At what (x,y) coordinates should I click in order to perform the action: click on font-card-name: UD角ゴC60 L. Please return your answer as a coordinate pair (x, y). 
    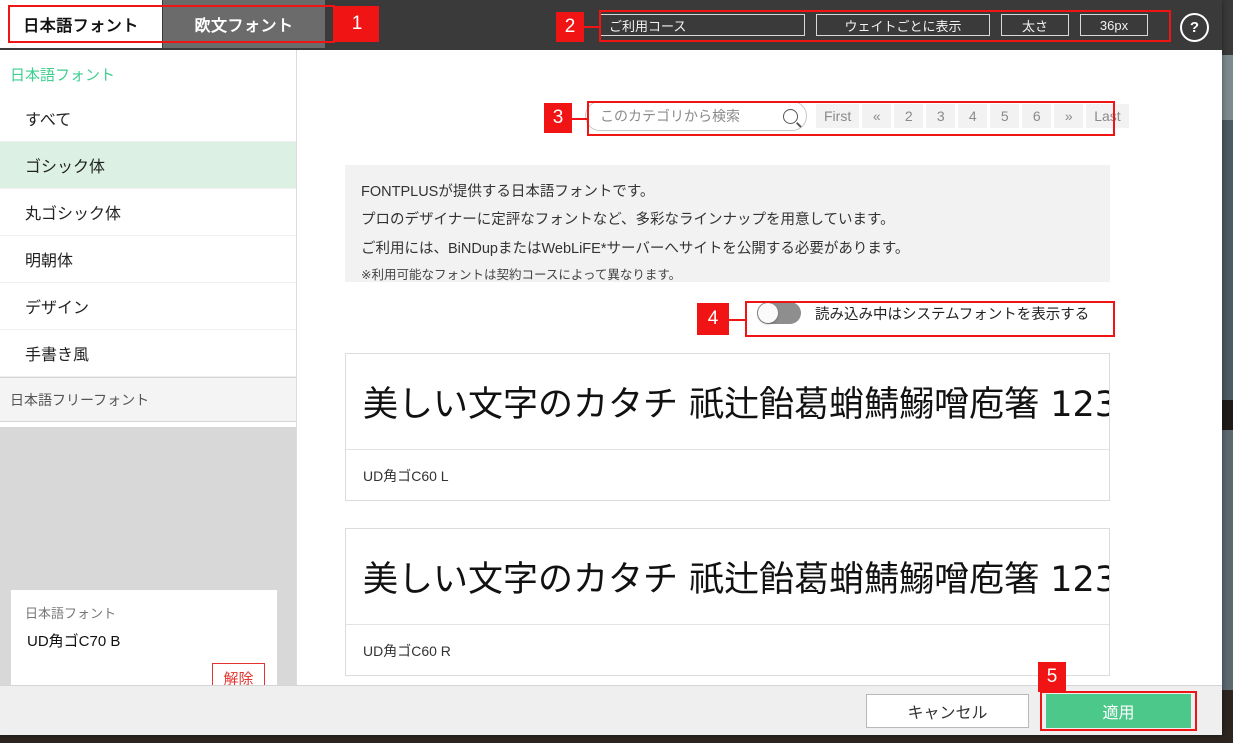
    Looking at the image, I should click on (406, 476).